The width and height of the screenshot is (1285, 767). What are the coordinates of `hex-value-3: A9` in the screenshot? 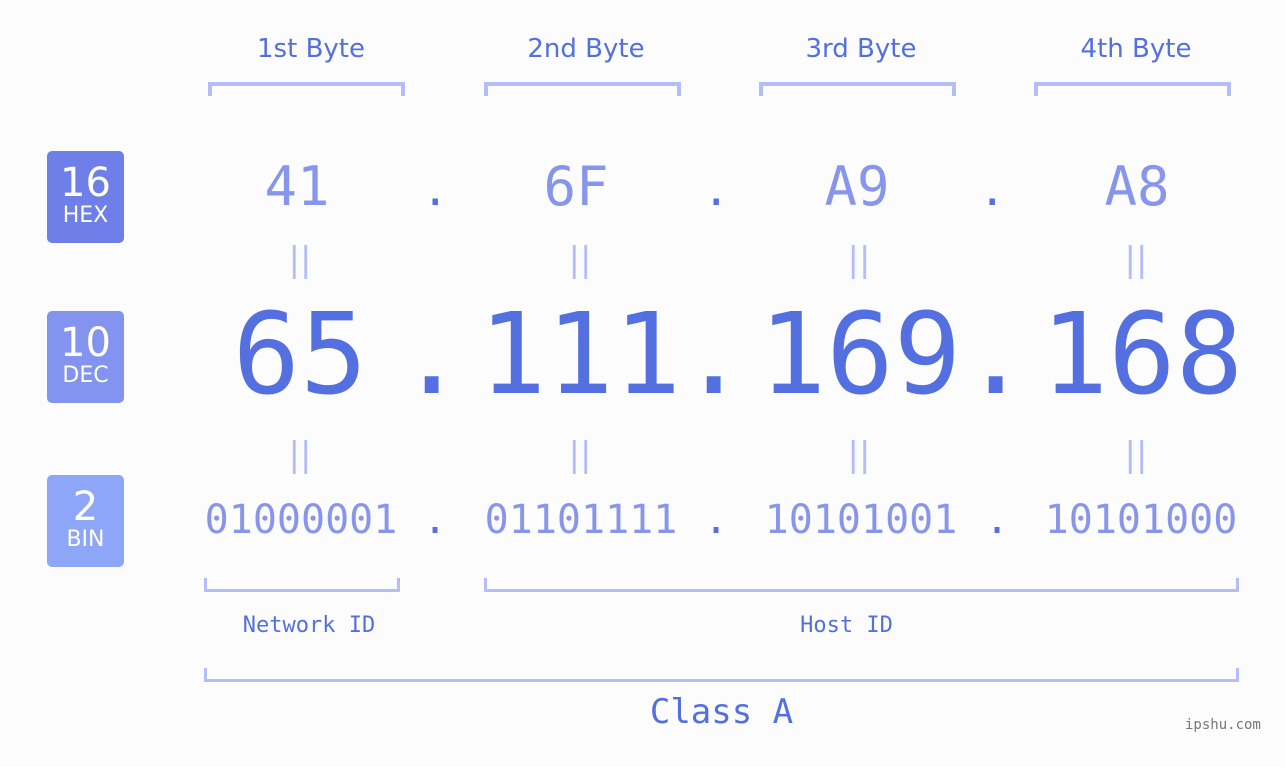 It's located at (857, 186).